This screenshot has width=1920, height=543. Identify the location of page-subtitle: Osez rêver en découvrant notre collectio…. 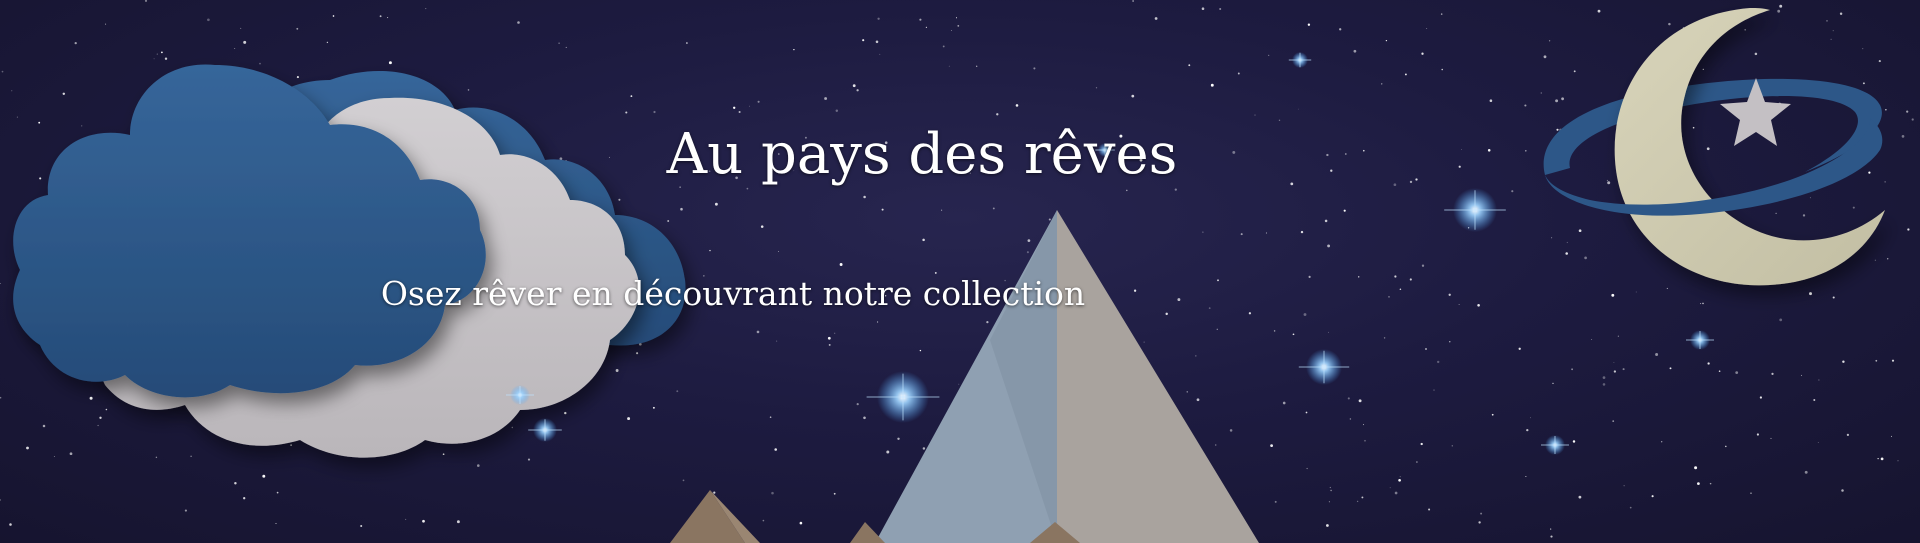
(733, 293).